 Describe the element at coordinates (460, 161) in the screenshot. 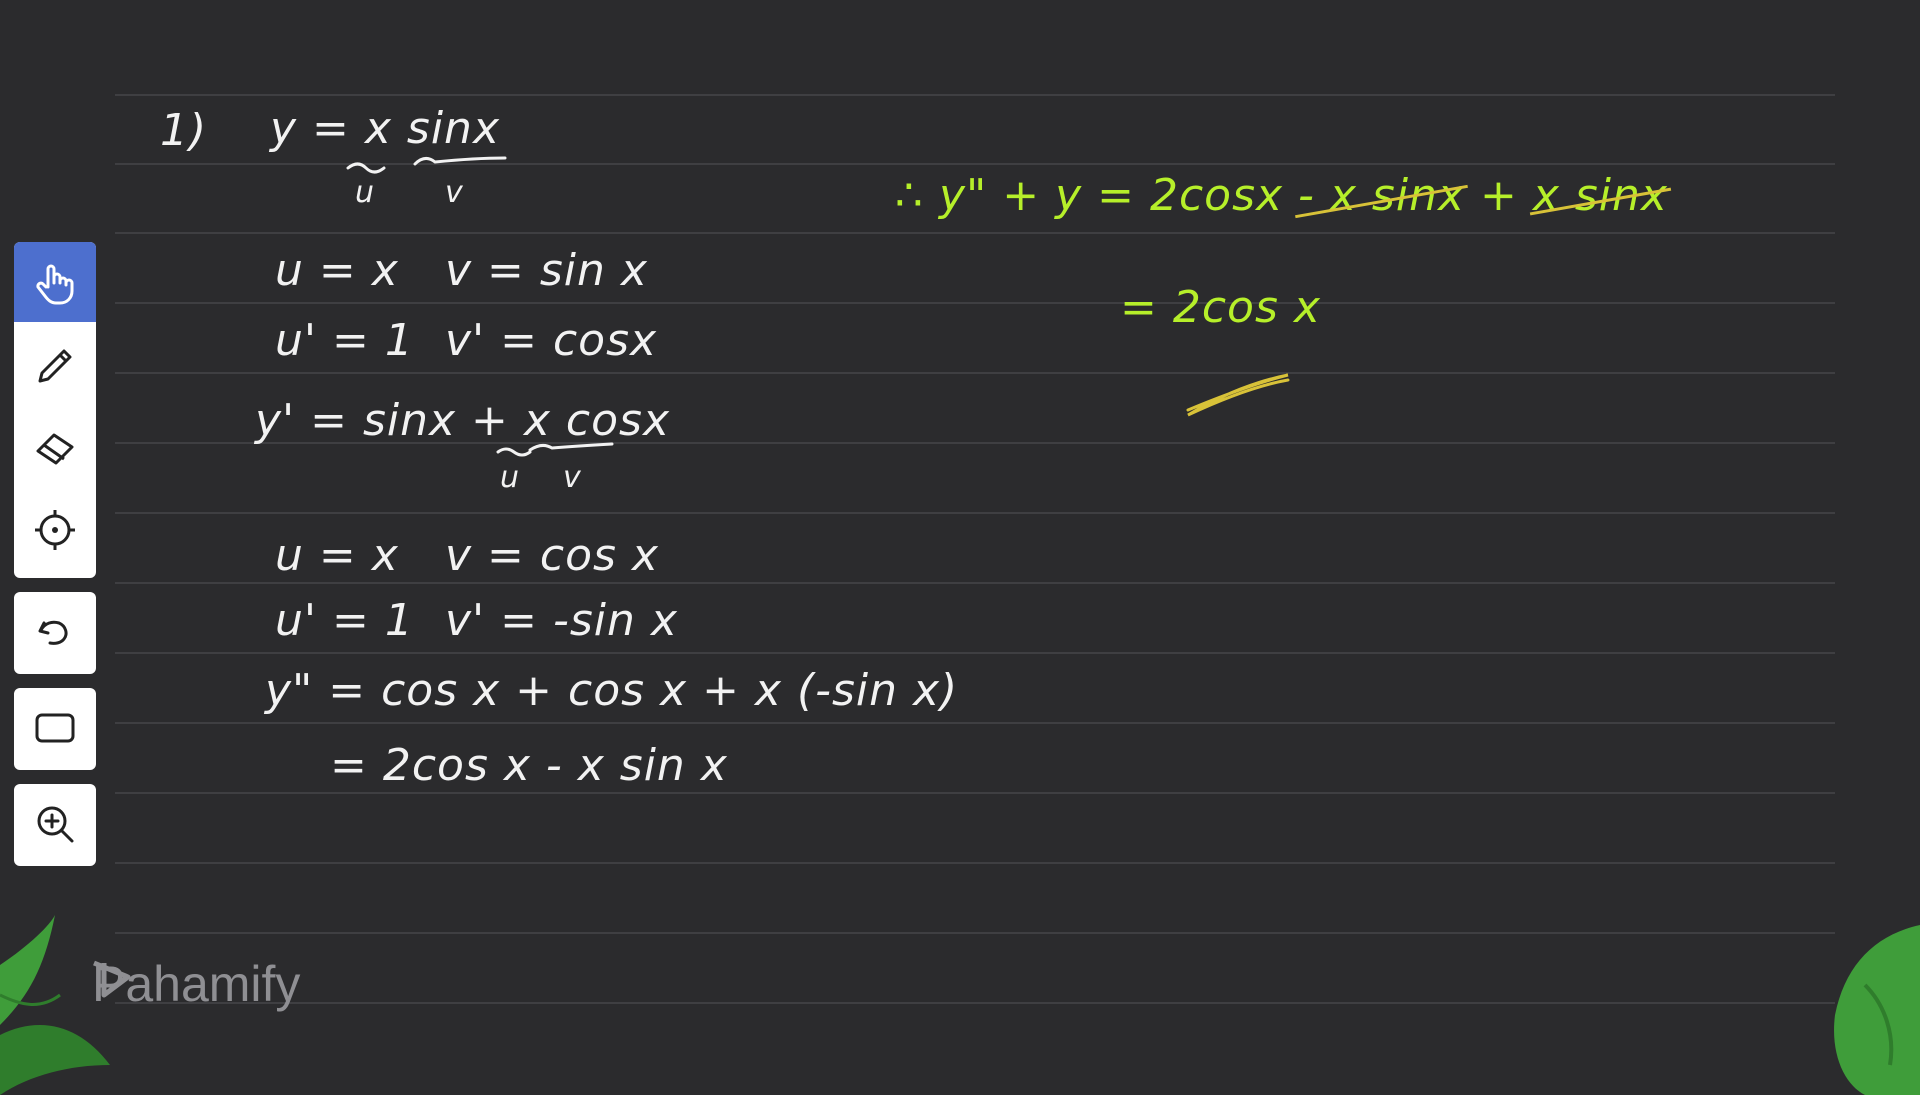

I see `brace-underline` at that location.